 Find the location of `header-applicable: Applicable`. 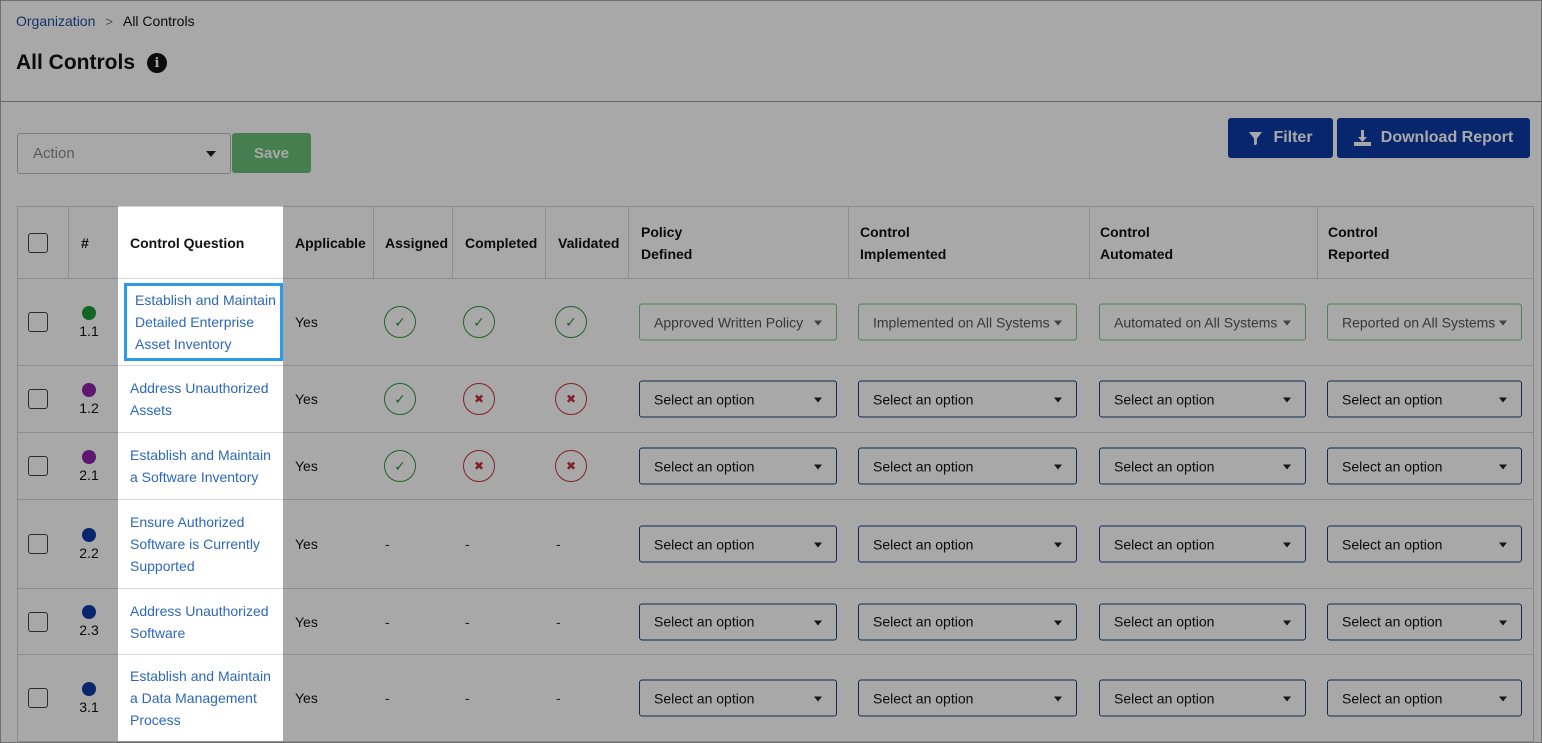

header-applicable: Applicable is located at coordinates (330, 242).